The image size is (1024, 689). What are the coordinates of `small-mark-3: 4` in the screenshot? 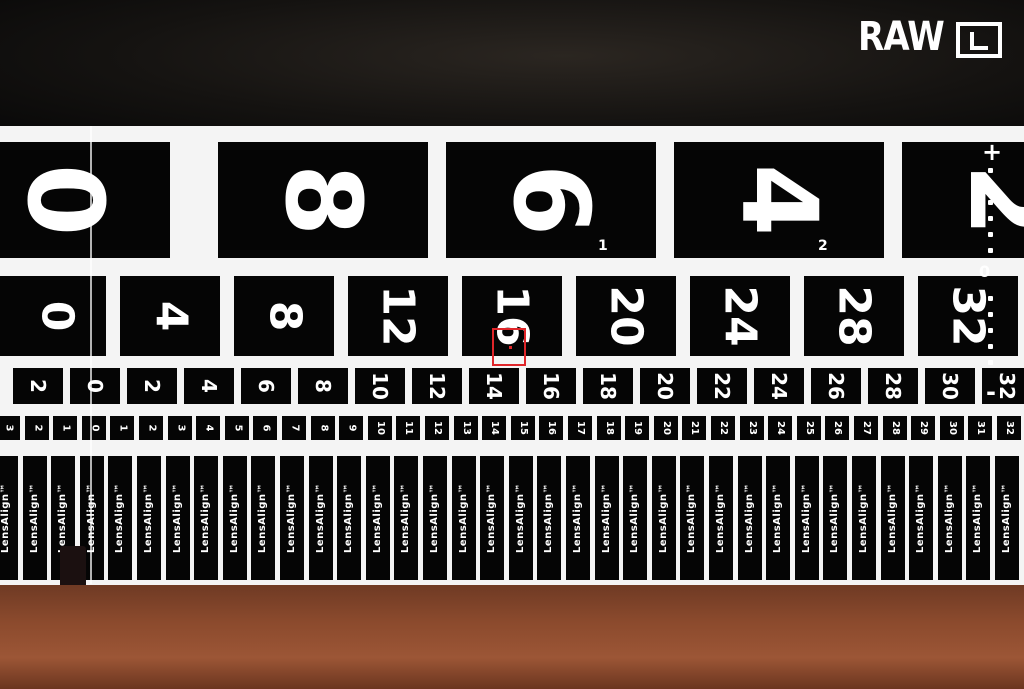 It's located at (209, 386).